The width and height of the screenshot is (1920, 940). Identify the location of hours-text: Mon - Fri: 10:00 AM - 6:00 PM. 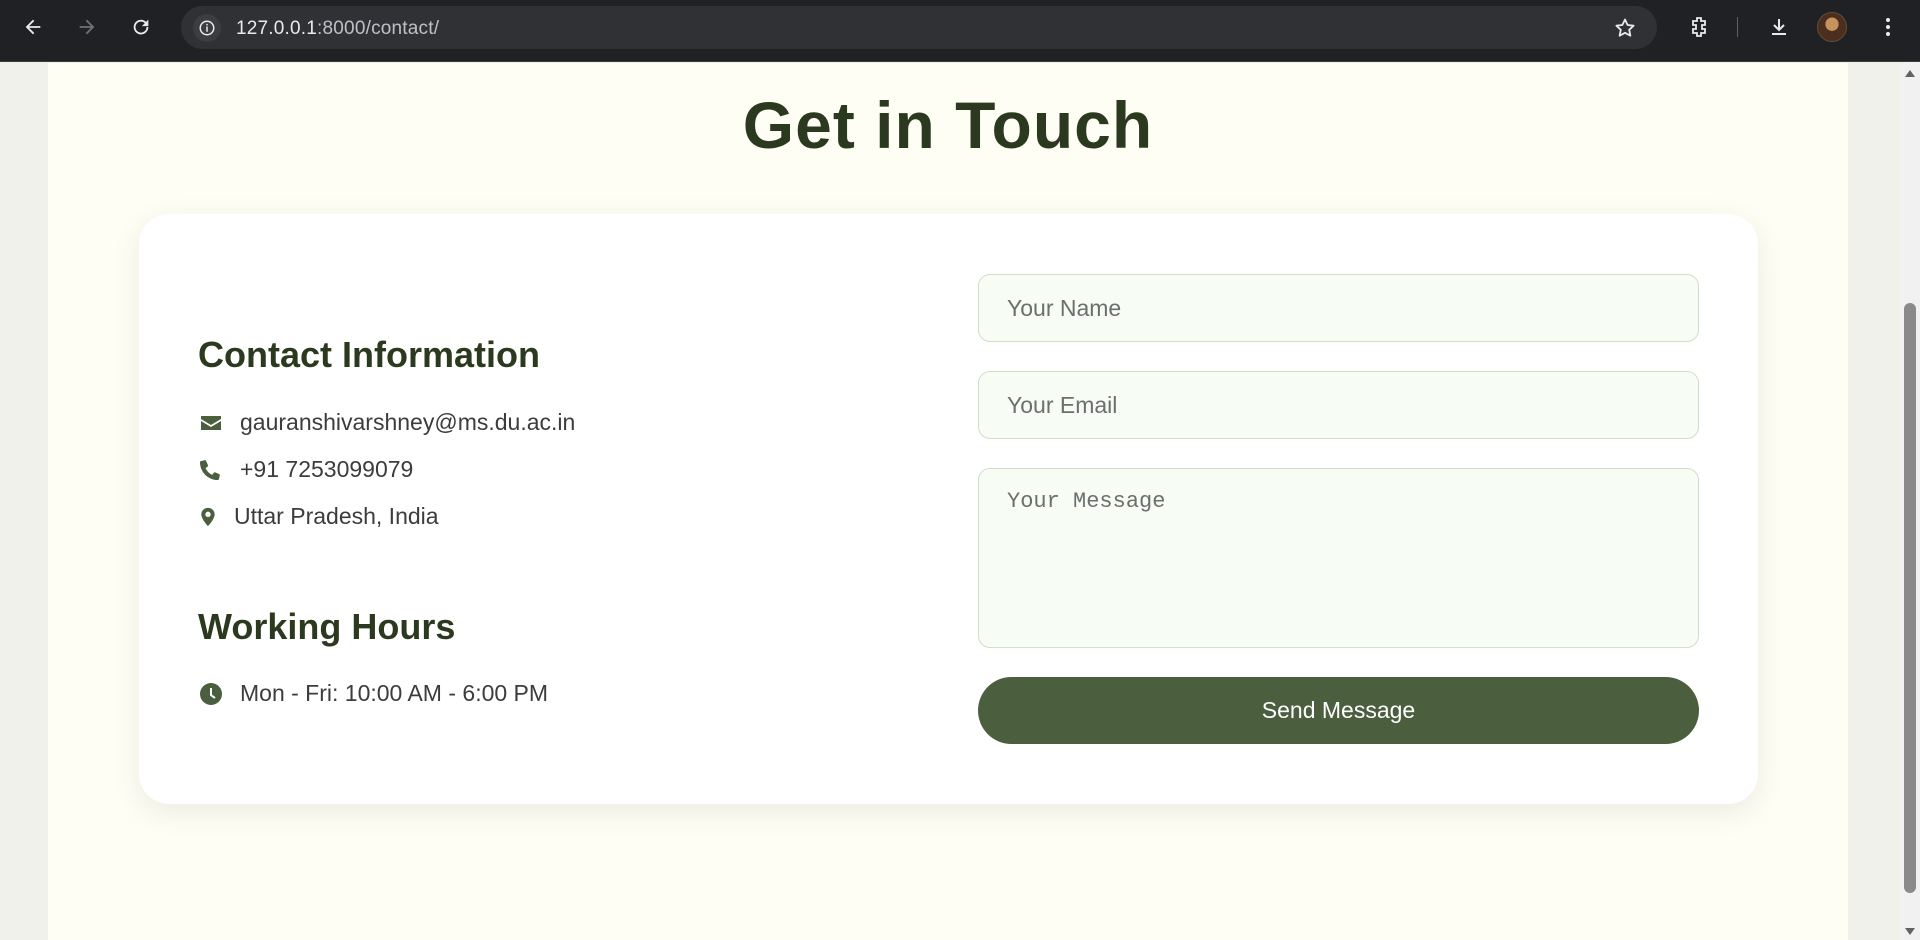
(394, 693).